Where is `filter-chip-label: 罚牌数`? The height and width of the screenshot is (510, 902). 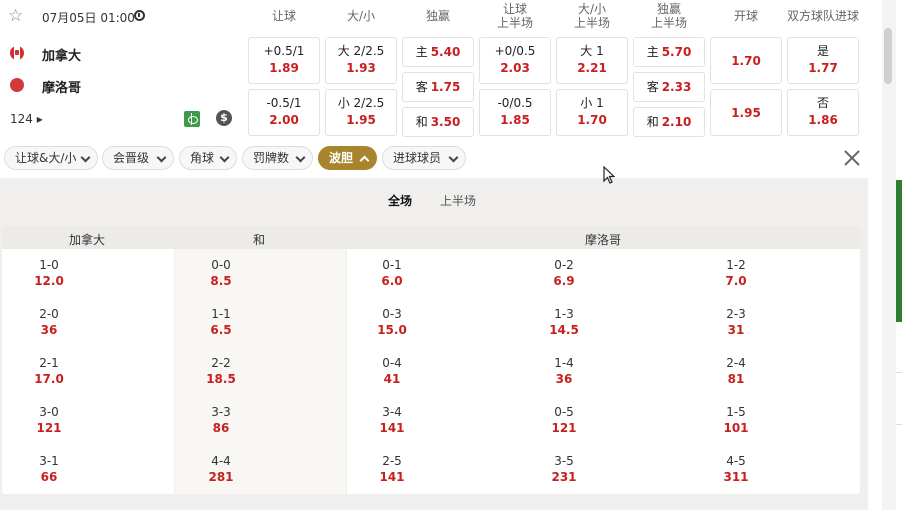
filter-chip-label: 罚牌数 is located at coordinates (271, 158).